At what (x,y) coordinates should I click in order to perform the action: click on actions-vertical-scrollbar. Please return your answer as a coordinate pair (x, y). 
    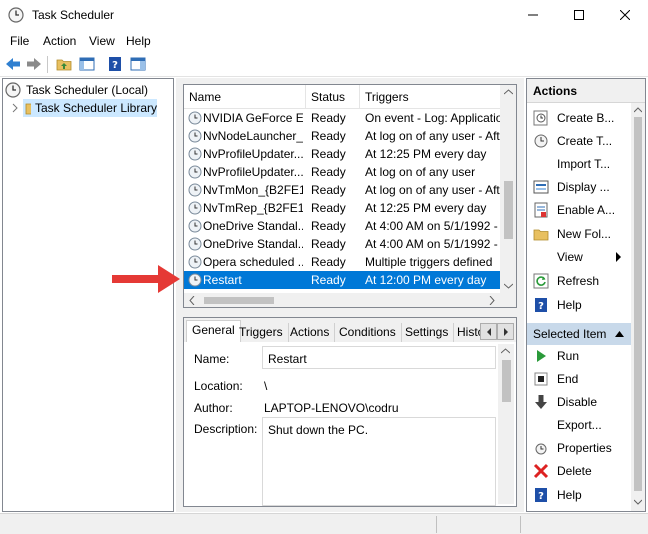
    Looking at the image, I should click on (638, 307).